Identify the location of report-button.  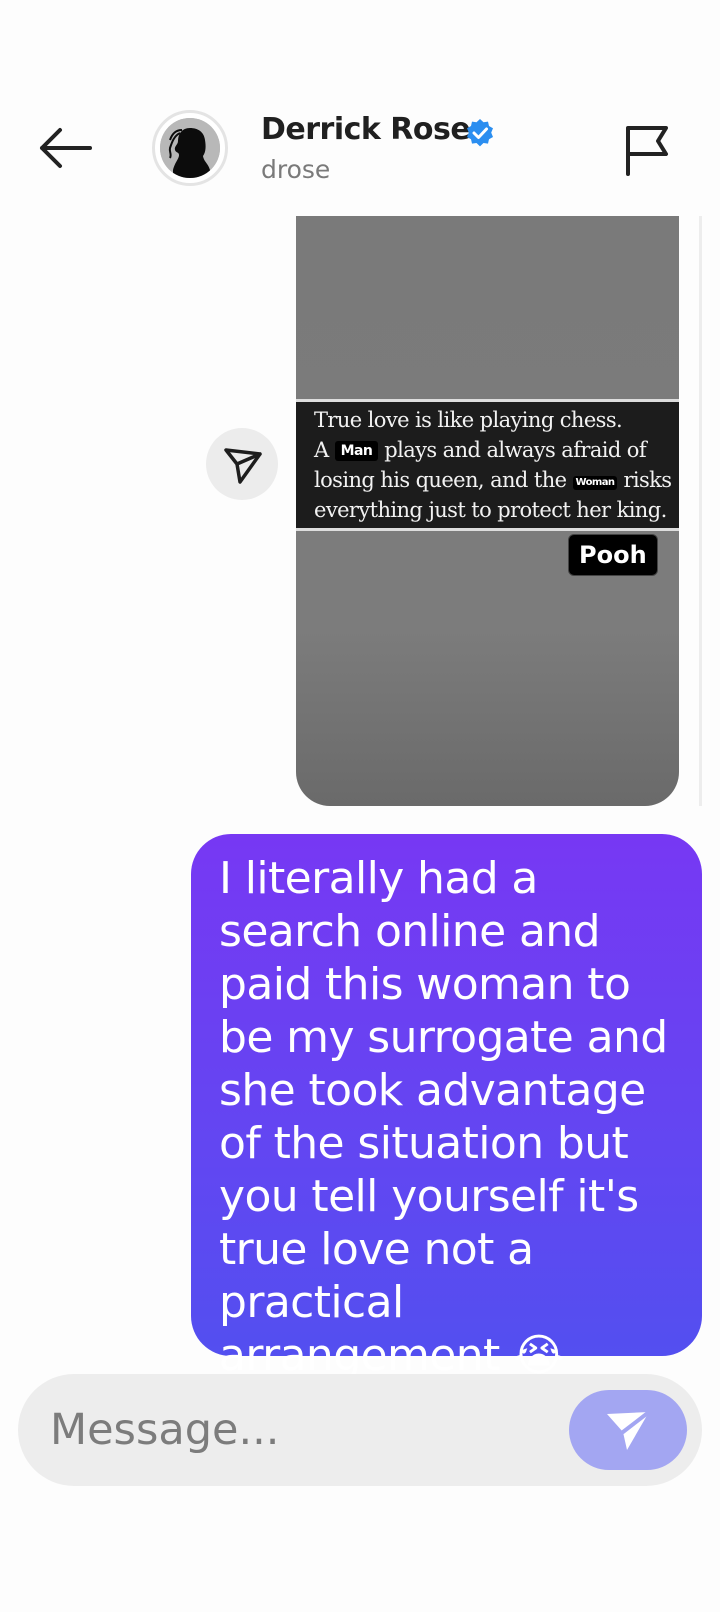
(648, 150).